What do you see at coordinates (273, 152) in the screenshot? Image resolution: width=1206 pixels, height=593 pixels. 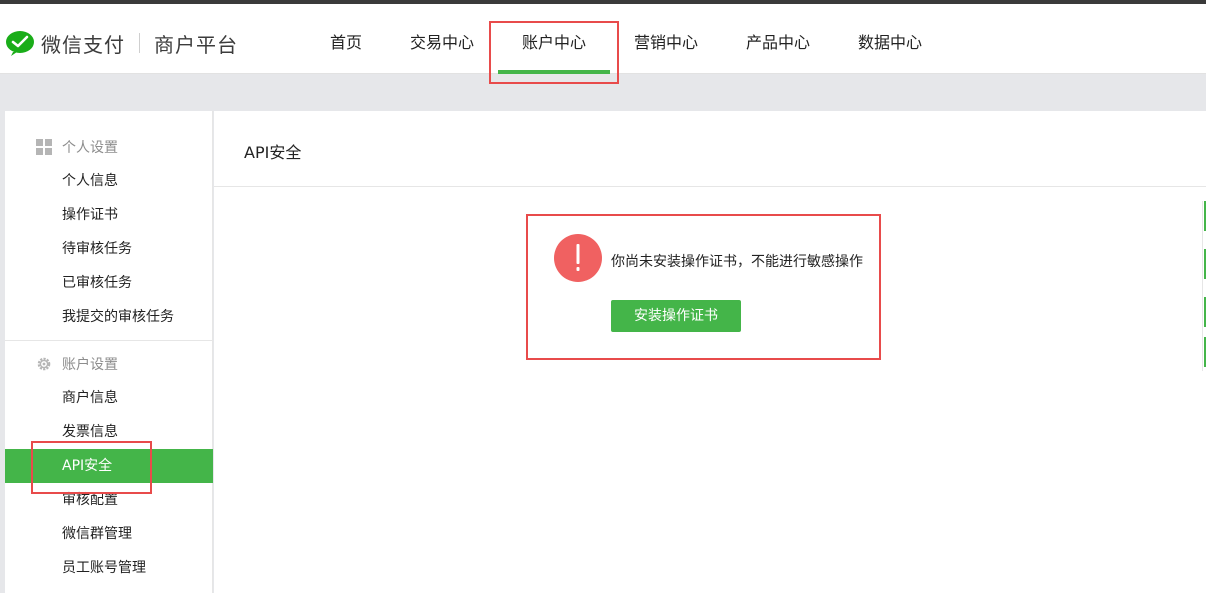 I see `page-title: API安全` at bounding box center [273, 152].